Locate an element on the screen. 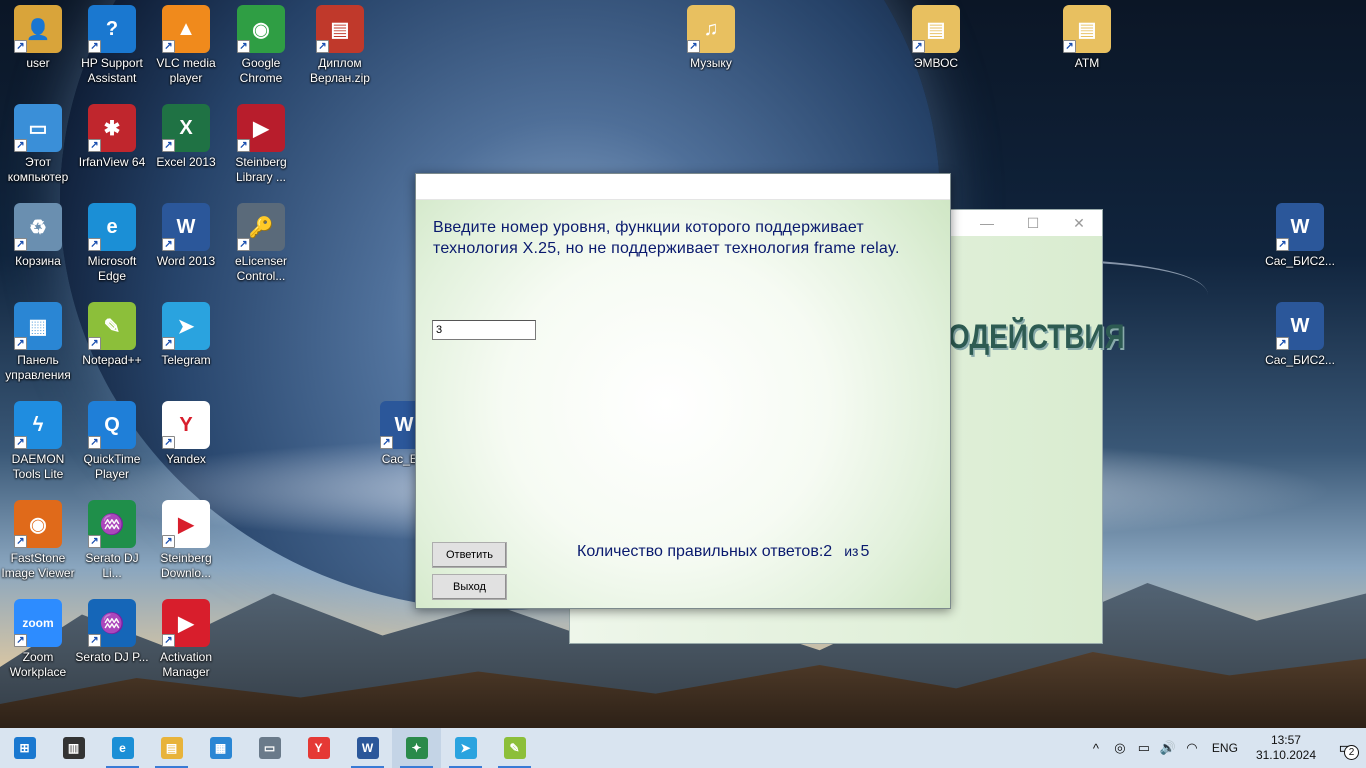 The width and height of the screenshot is (1366, 768). irfanview-icon: ✱ ↗ is located at coordinates (112, 128).